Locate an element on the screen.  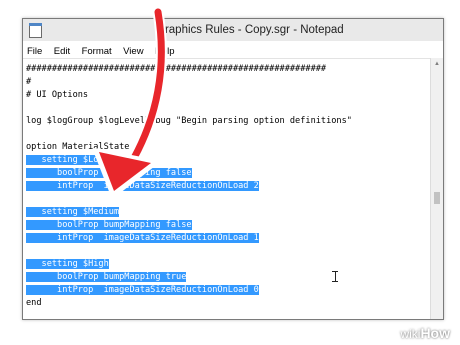
text-line: # is located at coordinates (28, 82).